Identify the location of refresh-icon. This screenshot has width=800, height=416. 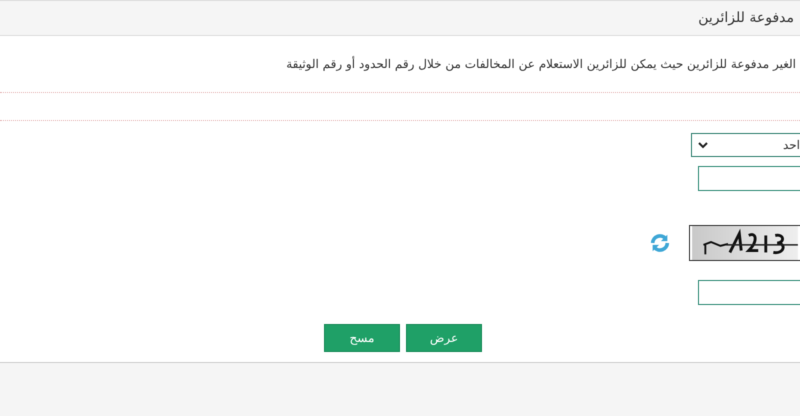
(660, 243).